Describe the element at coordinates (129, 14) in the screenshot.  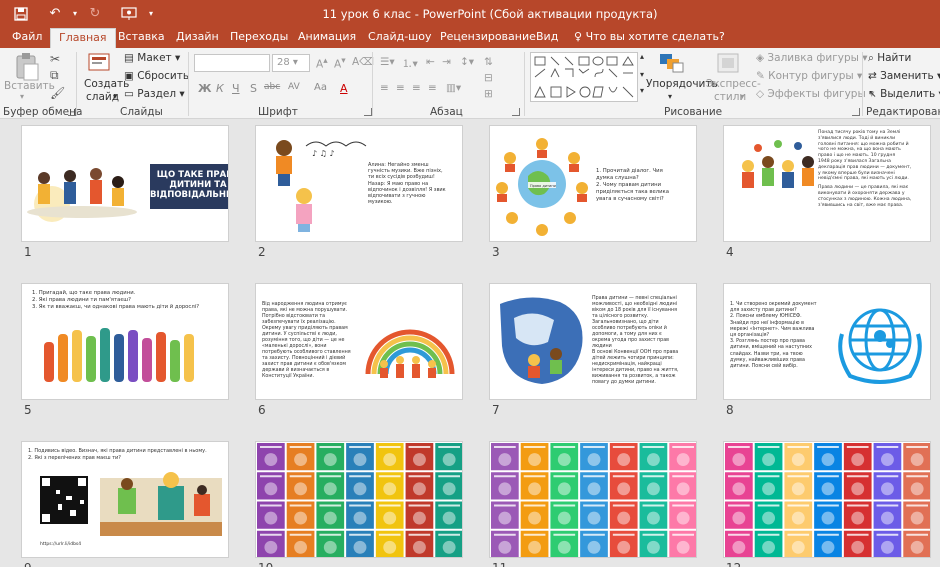
I see `slideshow-start-icon` at that location.